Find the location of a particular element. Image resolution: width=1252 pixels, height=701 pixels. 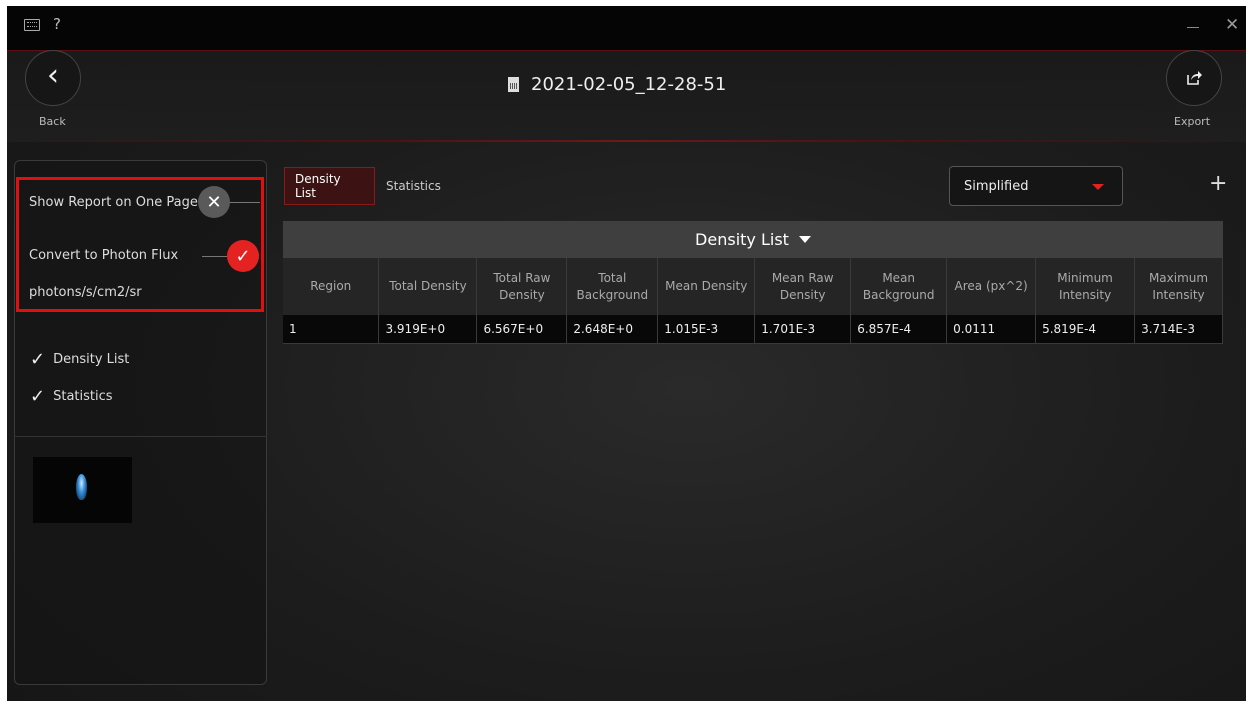

table-cell: 5.819E-4 is located at coordinates (1085, 329).